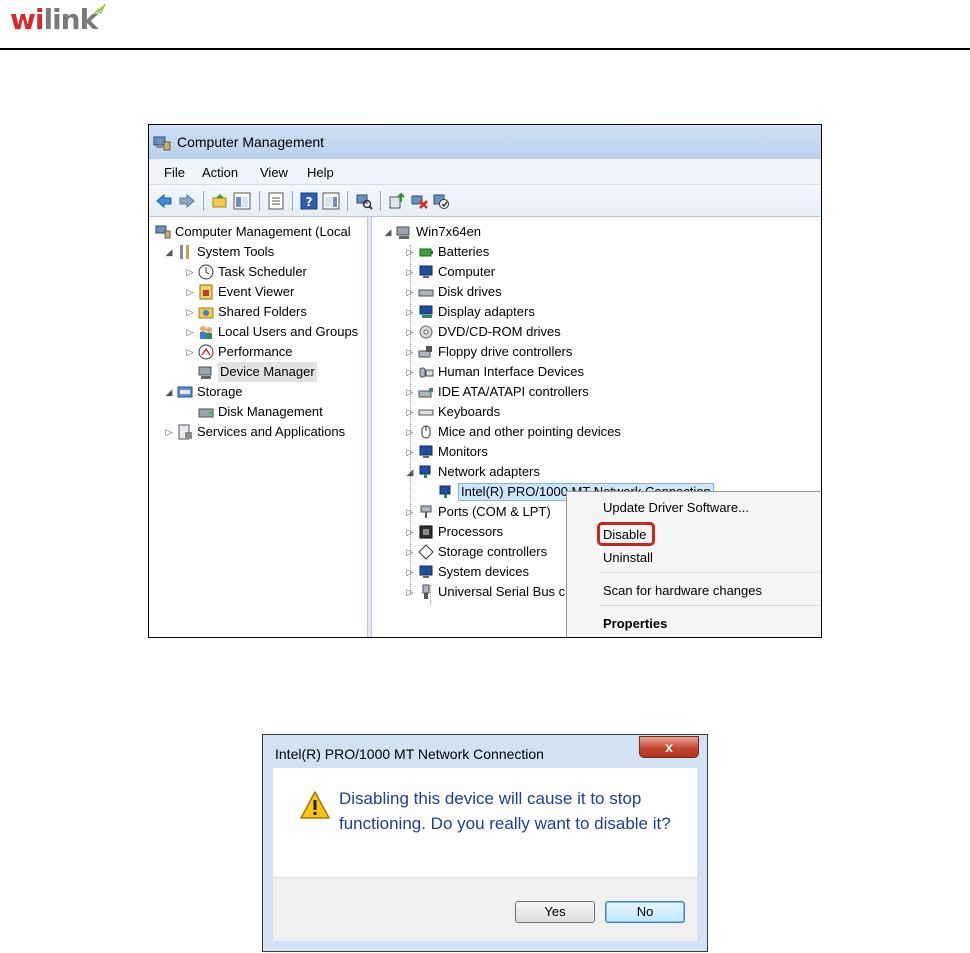 The width and height of the screenshot is (970, 953). Describe the element at coordinates (426, 571) in the screenshot. I see `system-device-icon` at that location.